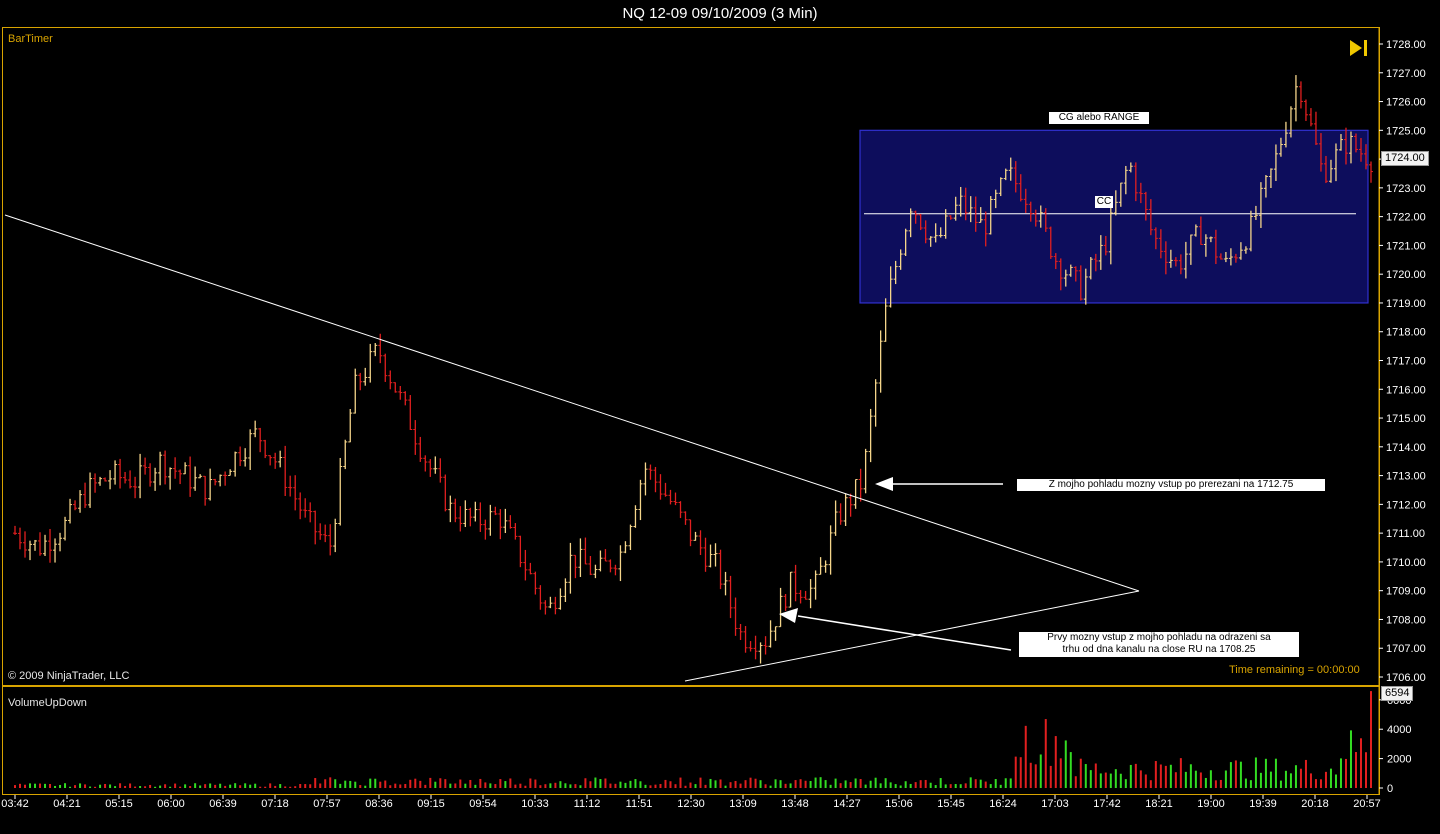  I want to click on price-tick-label: 1715.00, so click(1406, 419).